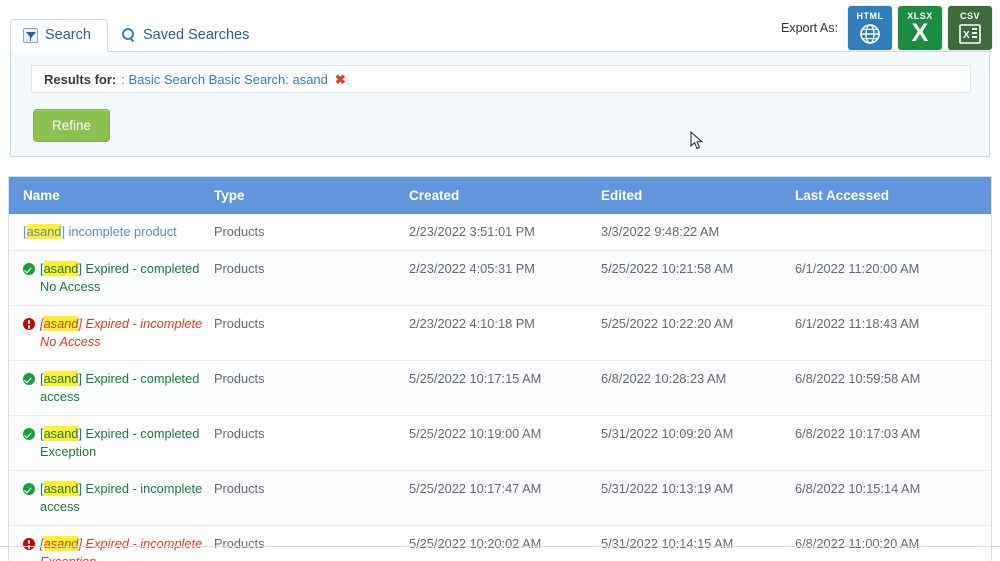 This screenshot has height=561, width=1000. I want to click on tab-search: Search, so click(59, 35).